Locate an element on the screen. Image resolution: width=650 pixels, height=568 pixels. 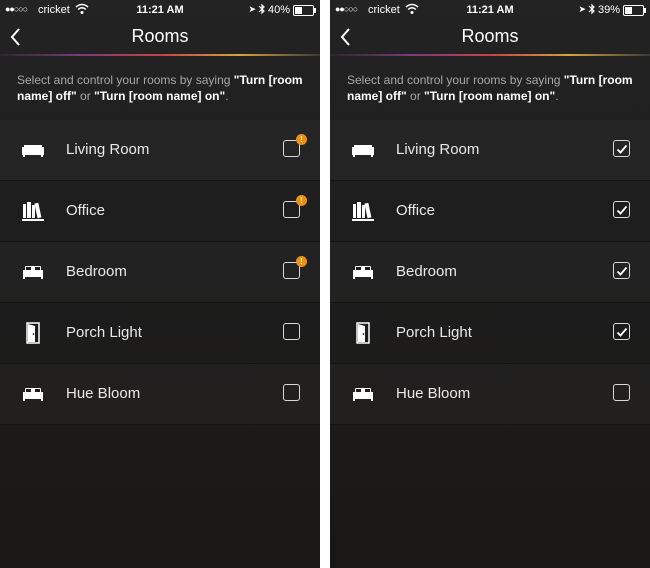
room-row: Bedroom ! is located at coordinates (160, 272).